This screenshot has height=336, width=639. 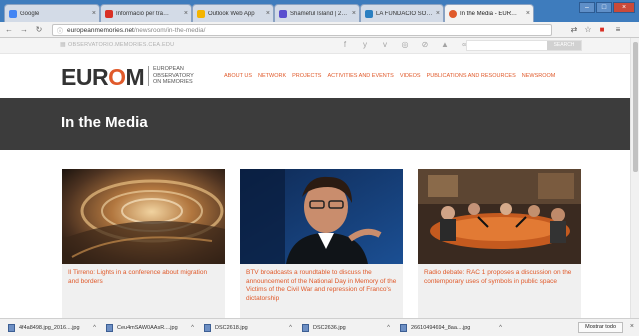 What do you see at coordinates (100, 30) in the screenshot?
I see `address-host: europeanmemories.net` at bounding box center [100, 30].